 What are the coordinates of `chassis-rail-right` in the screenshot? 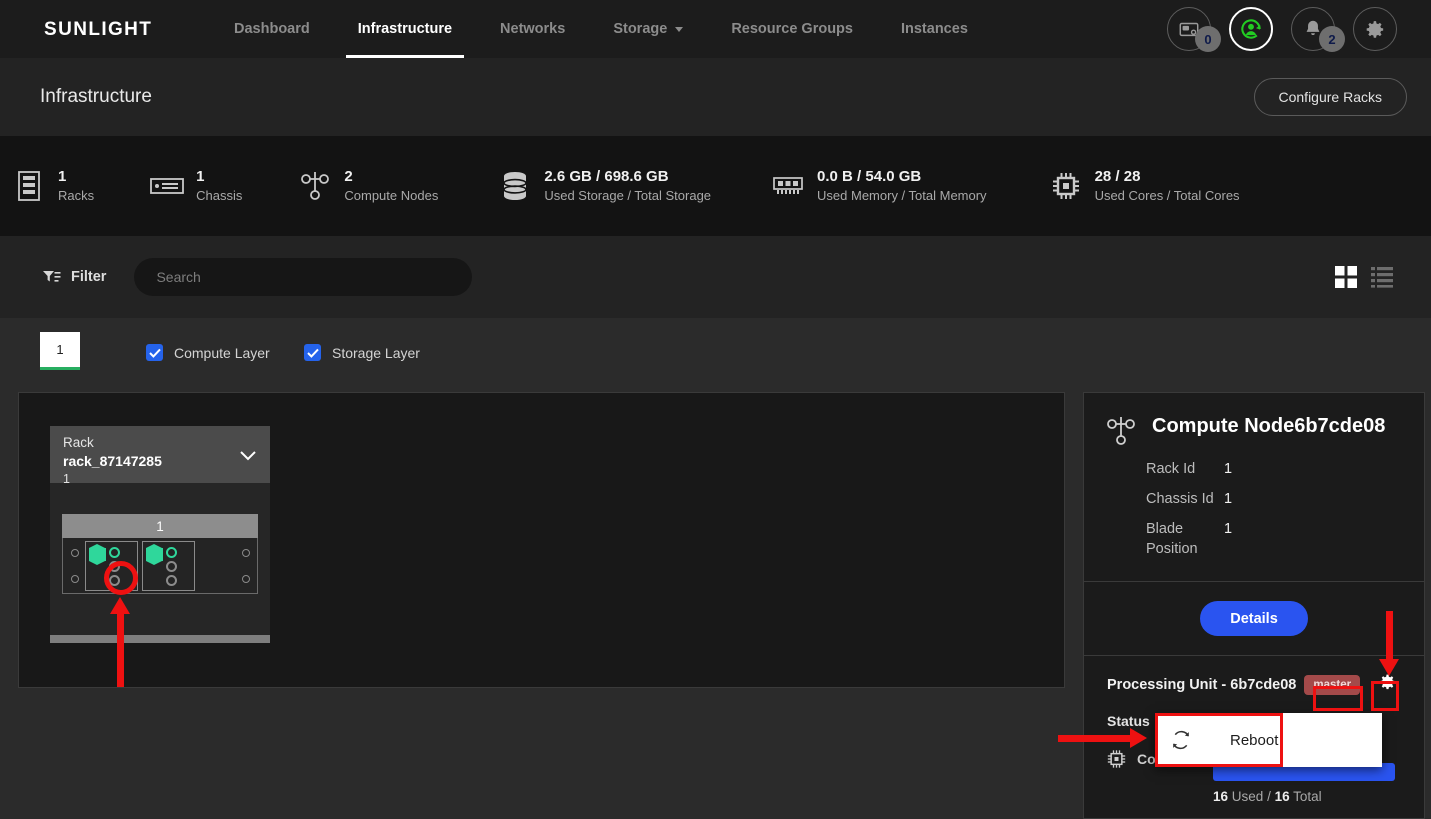 It's located at (245, 566).